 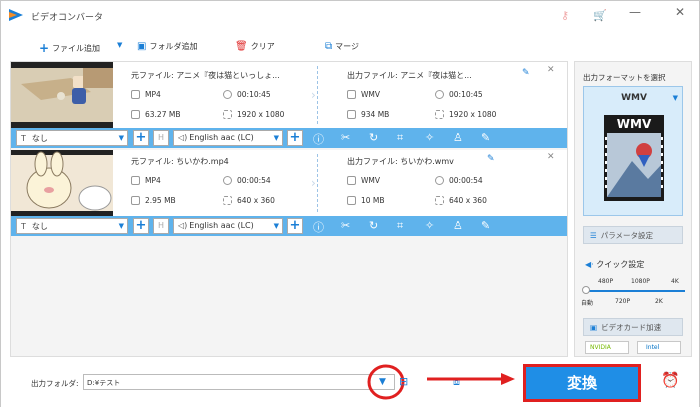 I want to click on quality-2k: 2K, so click(x=659, y=301).